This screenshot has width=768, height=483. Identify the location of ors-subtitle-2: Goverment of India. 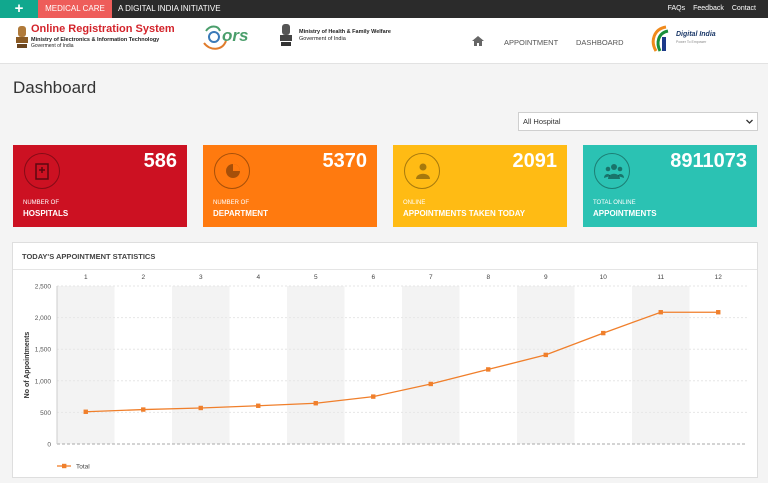
(52, 46).